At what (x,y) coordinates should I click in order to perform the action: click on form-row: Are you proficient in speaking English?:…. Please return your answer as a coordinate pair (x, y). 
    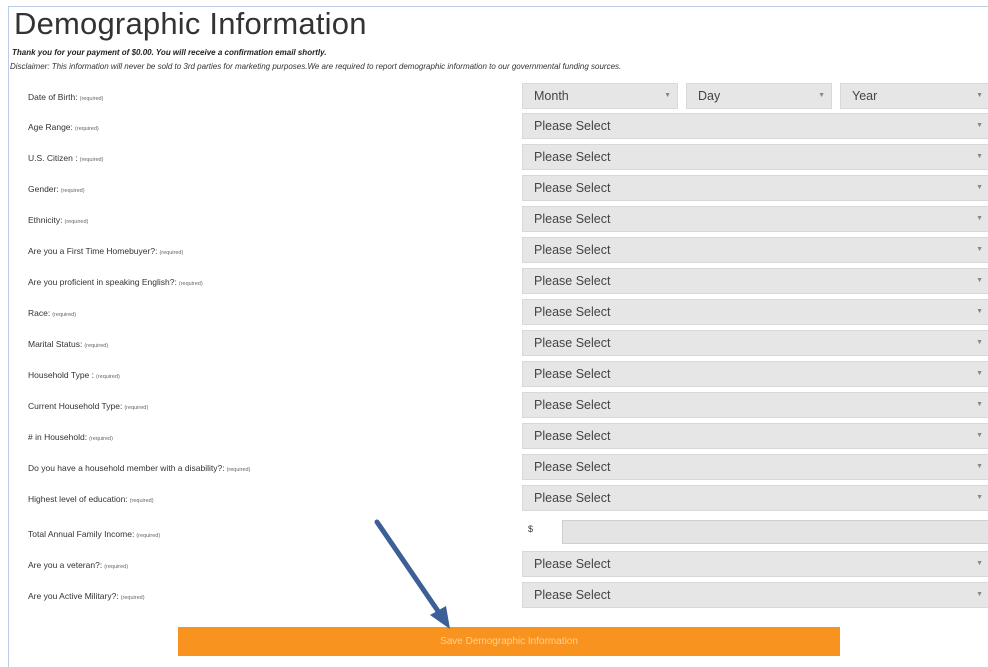
    Looking at the image, I should click on (494, 283).